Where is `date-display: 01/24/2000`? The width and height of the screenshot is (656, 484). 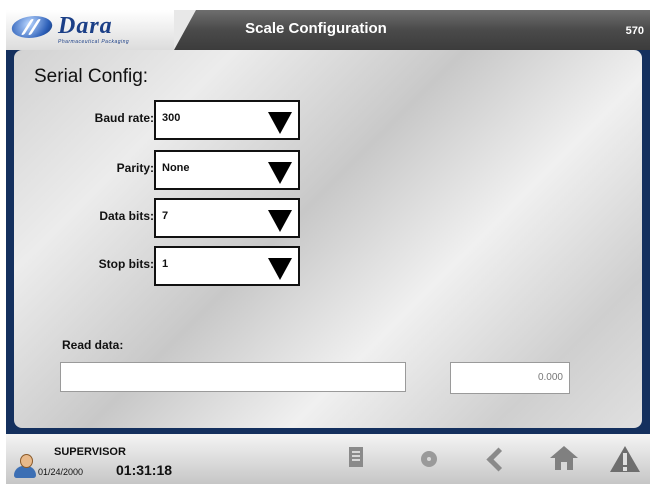 date-display: 01/24/2000 is located at coordinates (61, 472).